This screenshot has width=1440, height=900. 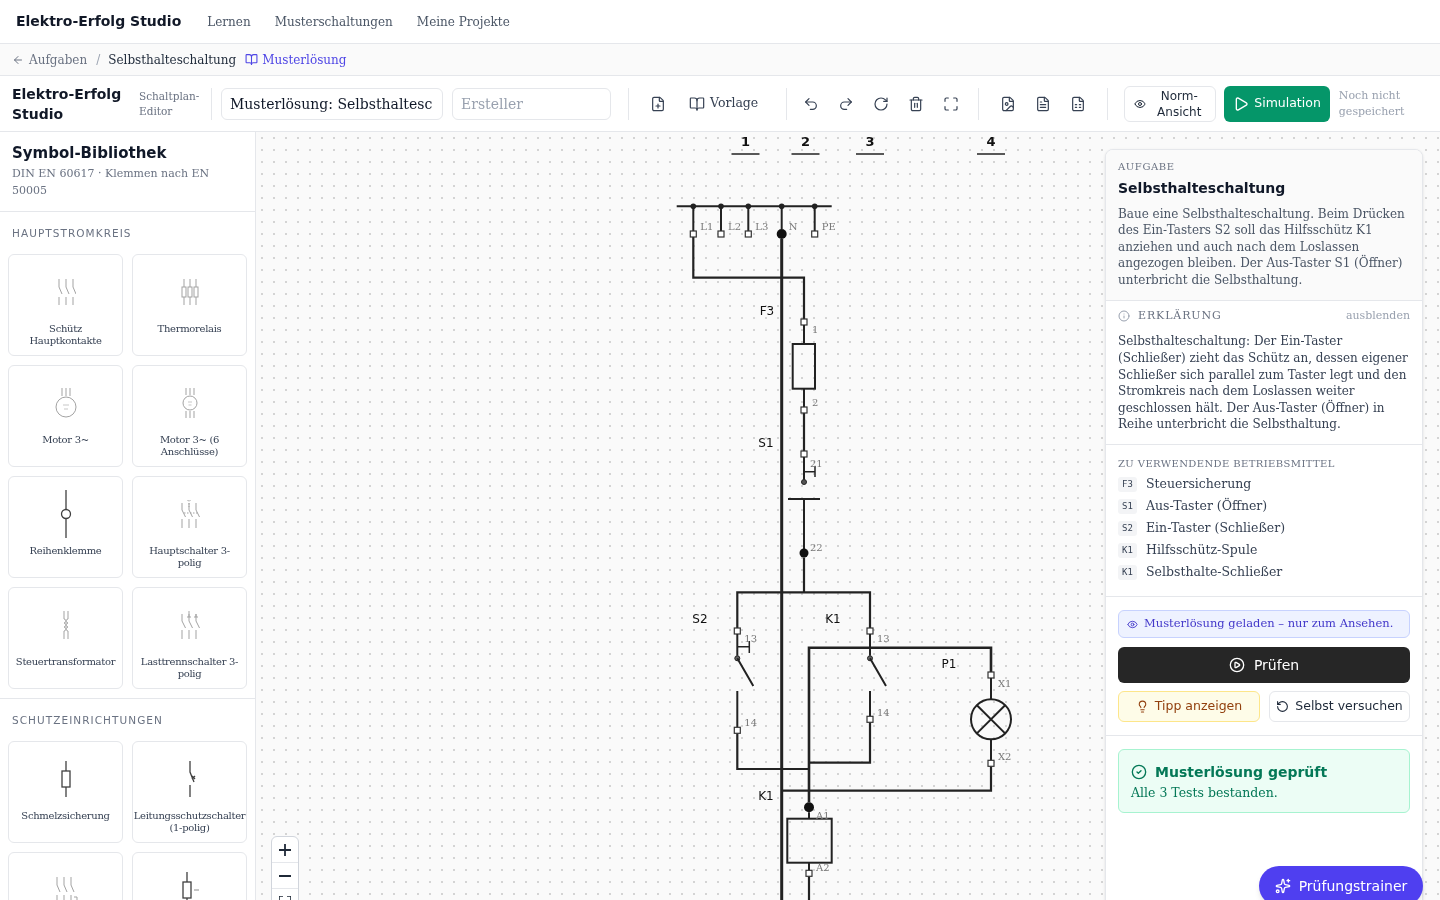 What do you see at coordinates (1127, 484) in the screenshot?
I see `equipment-tag: F3` at bounding box center [1127, 484].